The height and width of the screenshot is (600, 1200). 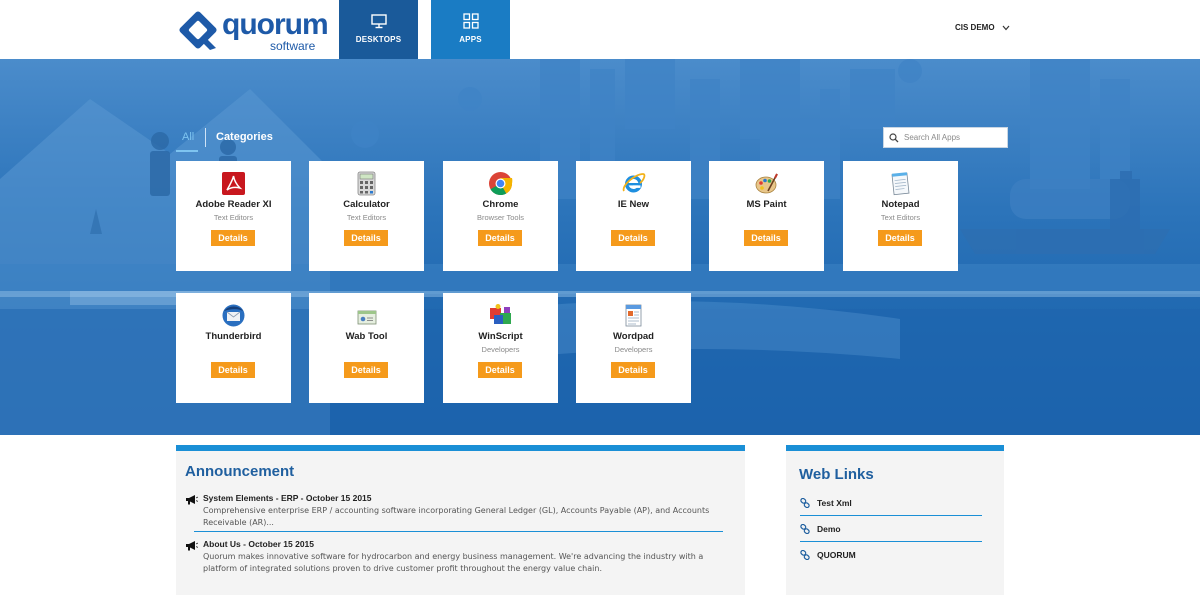 I want to click on wab-tool-icon, so click(x=367, y=317).